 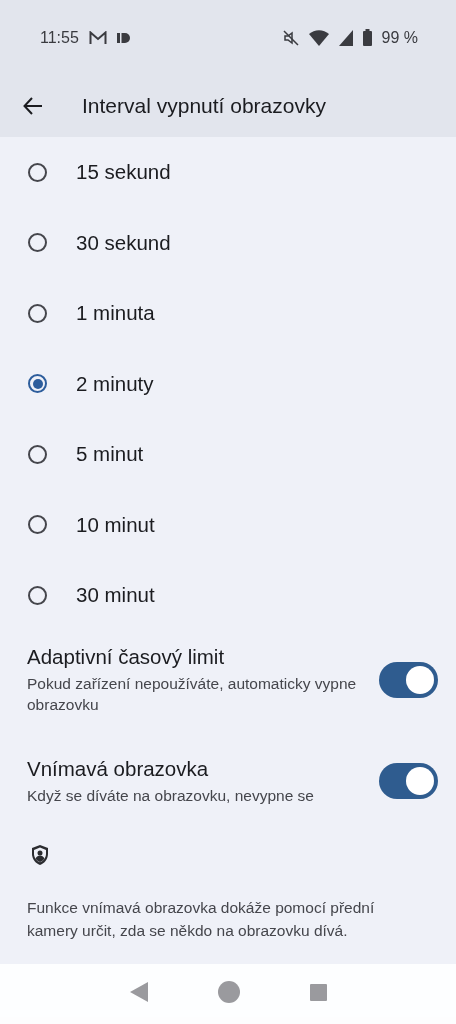 What do you see at coordinates (59, 37) in the screenshot?
I see `status-time: 11:55` at bounding box center [59, 37].